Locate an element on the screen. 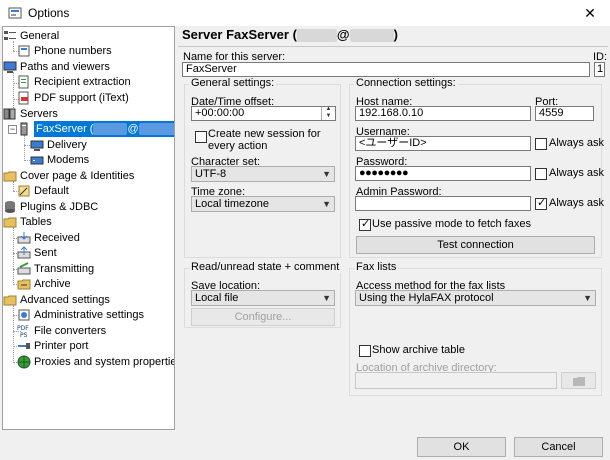  admin-always-ask-checkbox: ✓ is located at coordinates (541, 203).